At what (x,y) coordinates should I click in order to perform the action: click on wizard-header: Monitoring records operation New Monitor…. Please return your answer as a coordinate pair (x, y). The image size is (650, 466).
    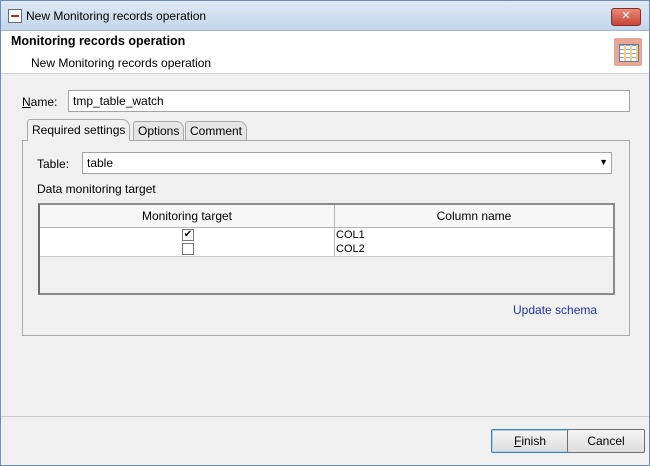
    Looking at the image, I should click on (325, 52).